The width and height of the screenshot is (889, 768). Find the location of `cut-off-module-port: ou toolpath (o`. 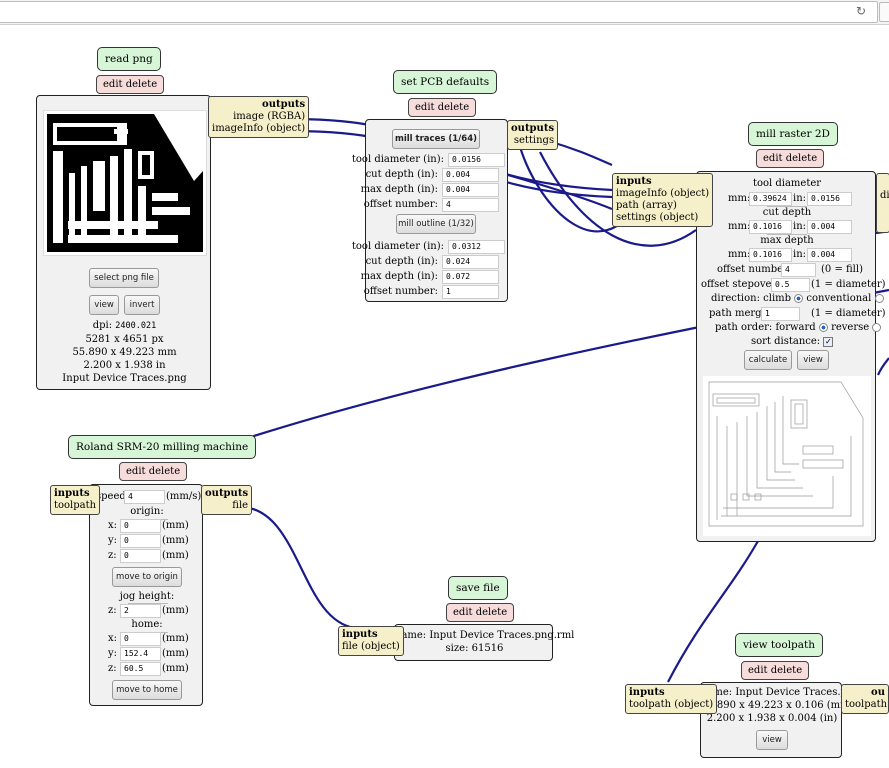

cut-off-module-port: ou toolpath (o is located at coordinates (865, 699).